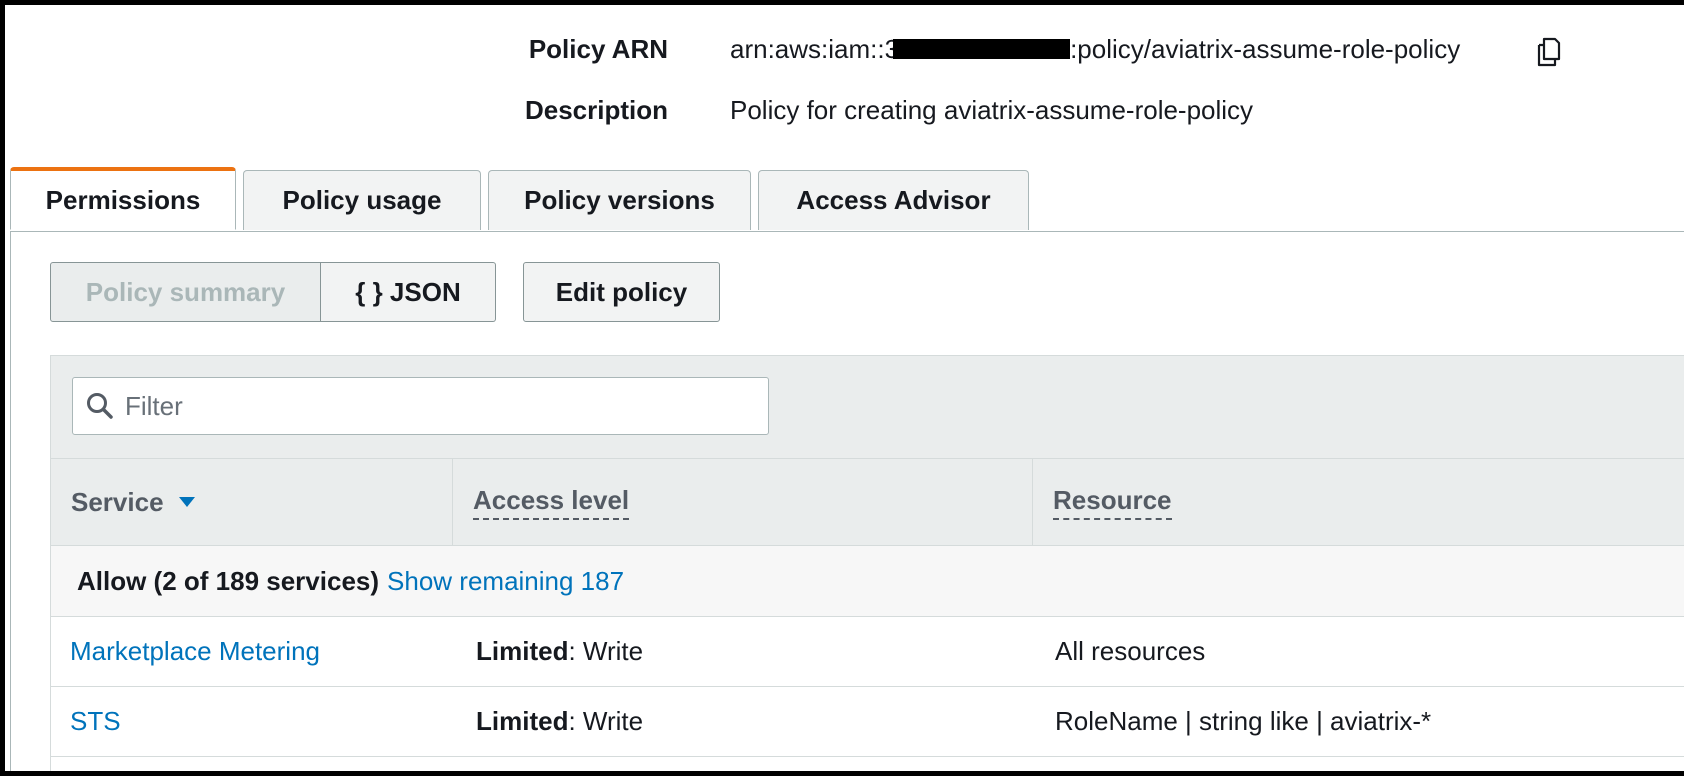 The height and width of the screenshot is (776, 1684). What do you see at coordinates (117, 501) in the screenshot?
I see `column-header-service-label: Service` at bounding box center [117, 501].